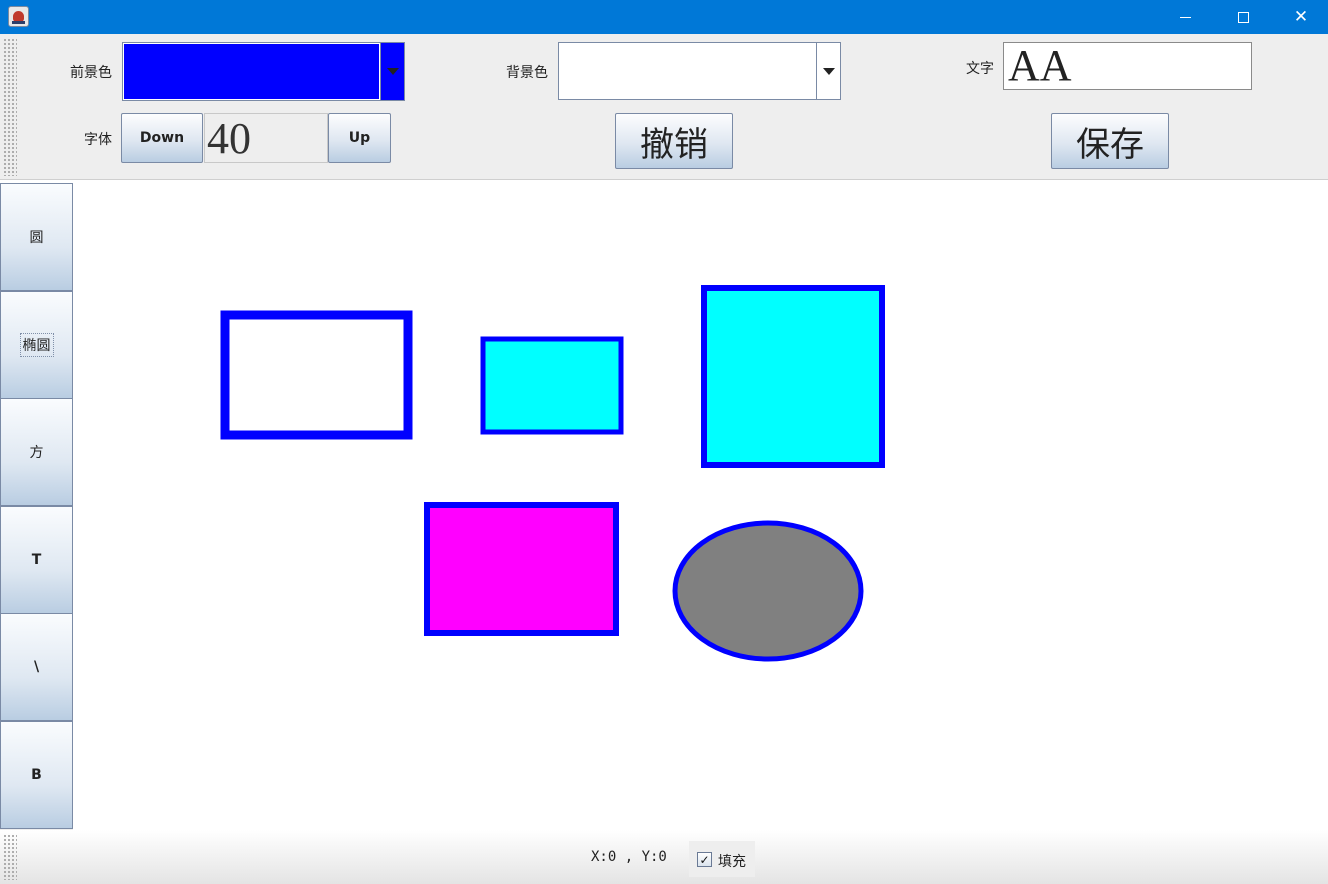  What do you see at coordinates (793, 376) in the screenshot?
I see `shape-square-cyan` at bounding box center [793, 376].